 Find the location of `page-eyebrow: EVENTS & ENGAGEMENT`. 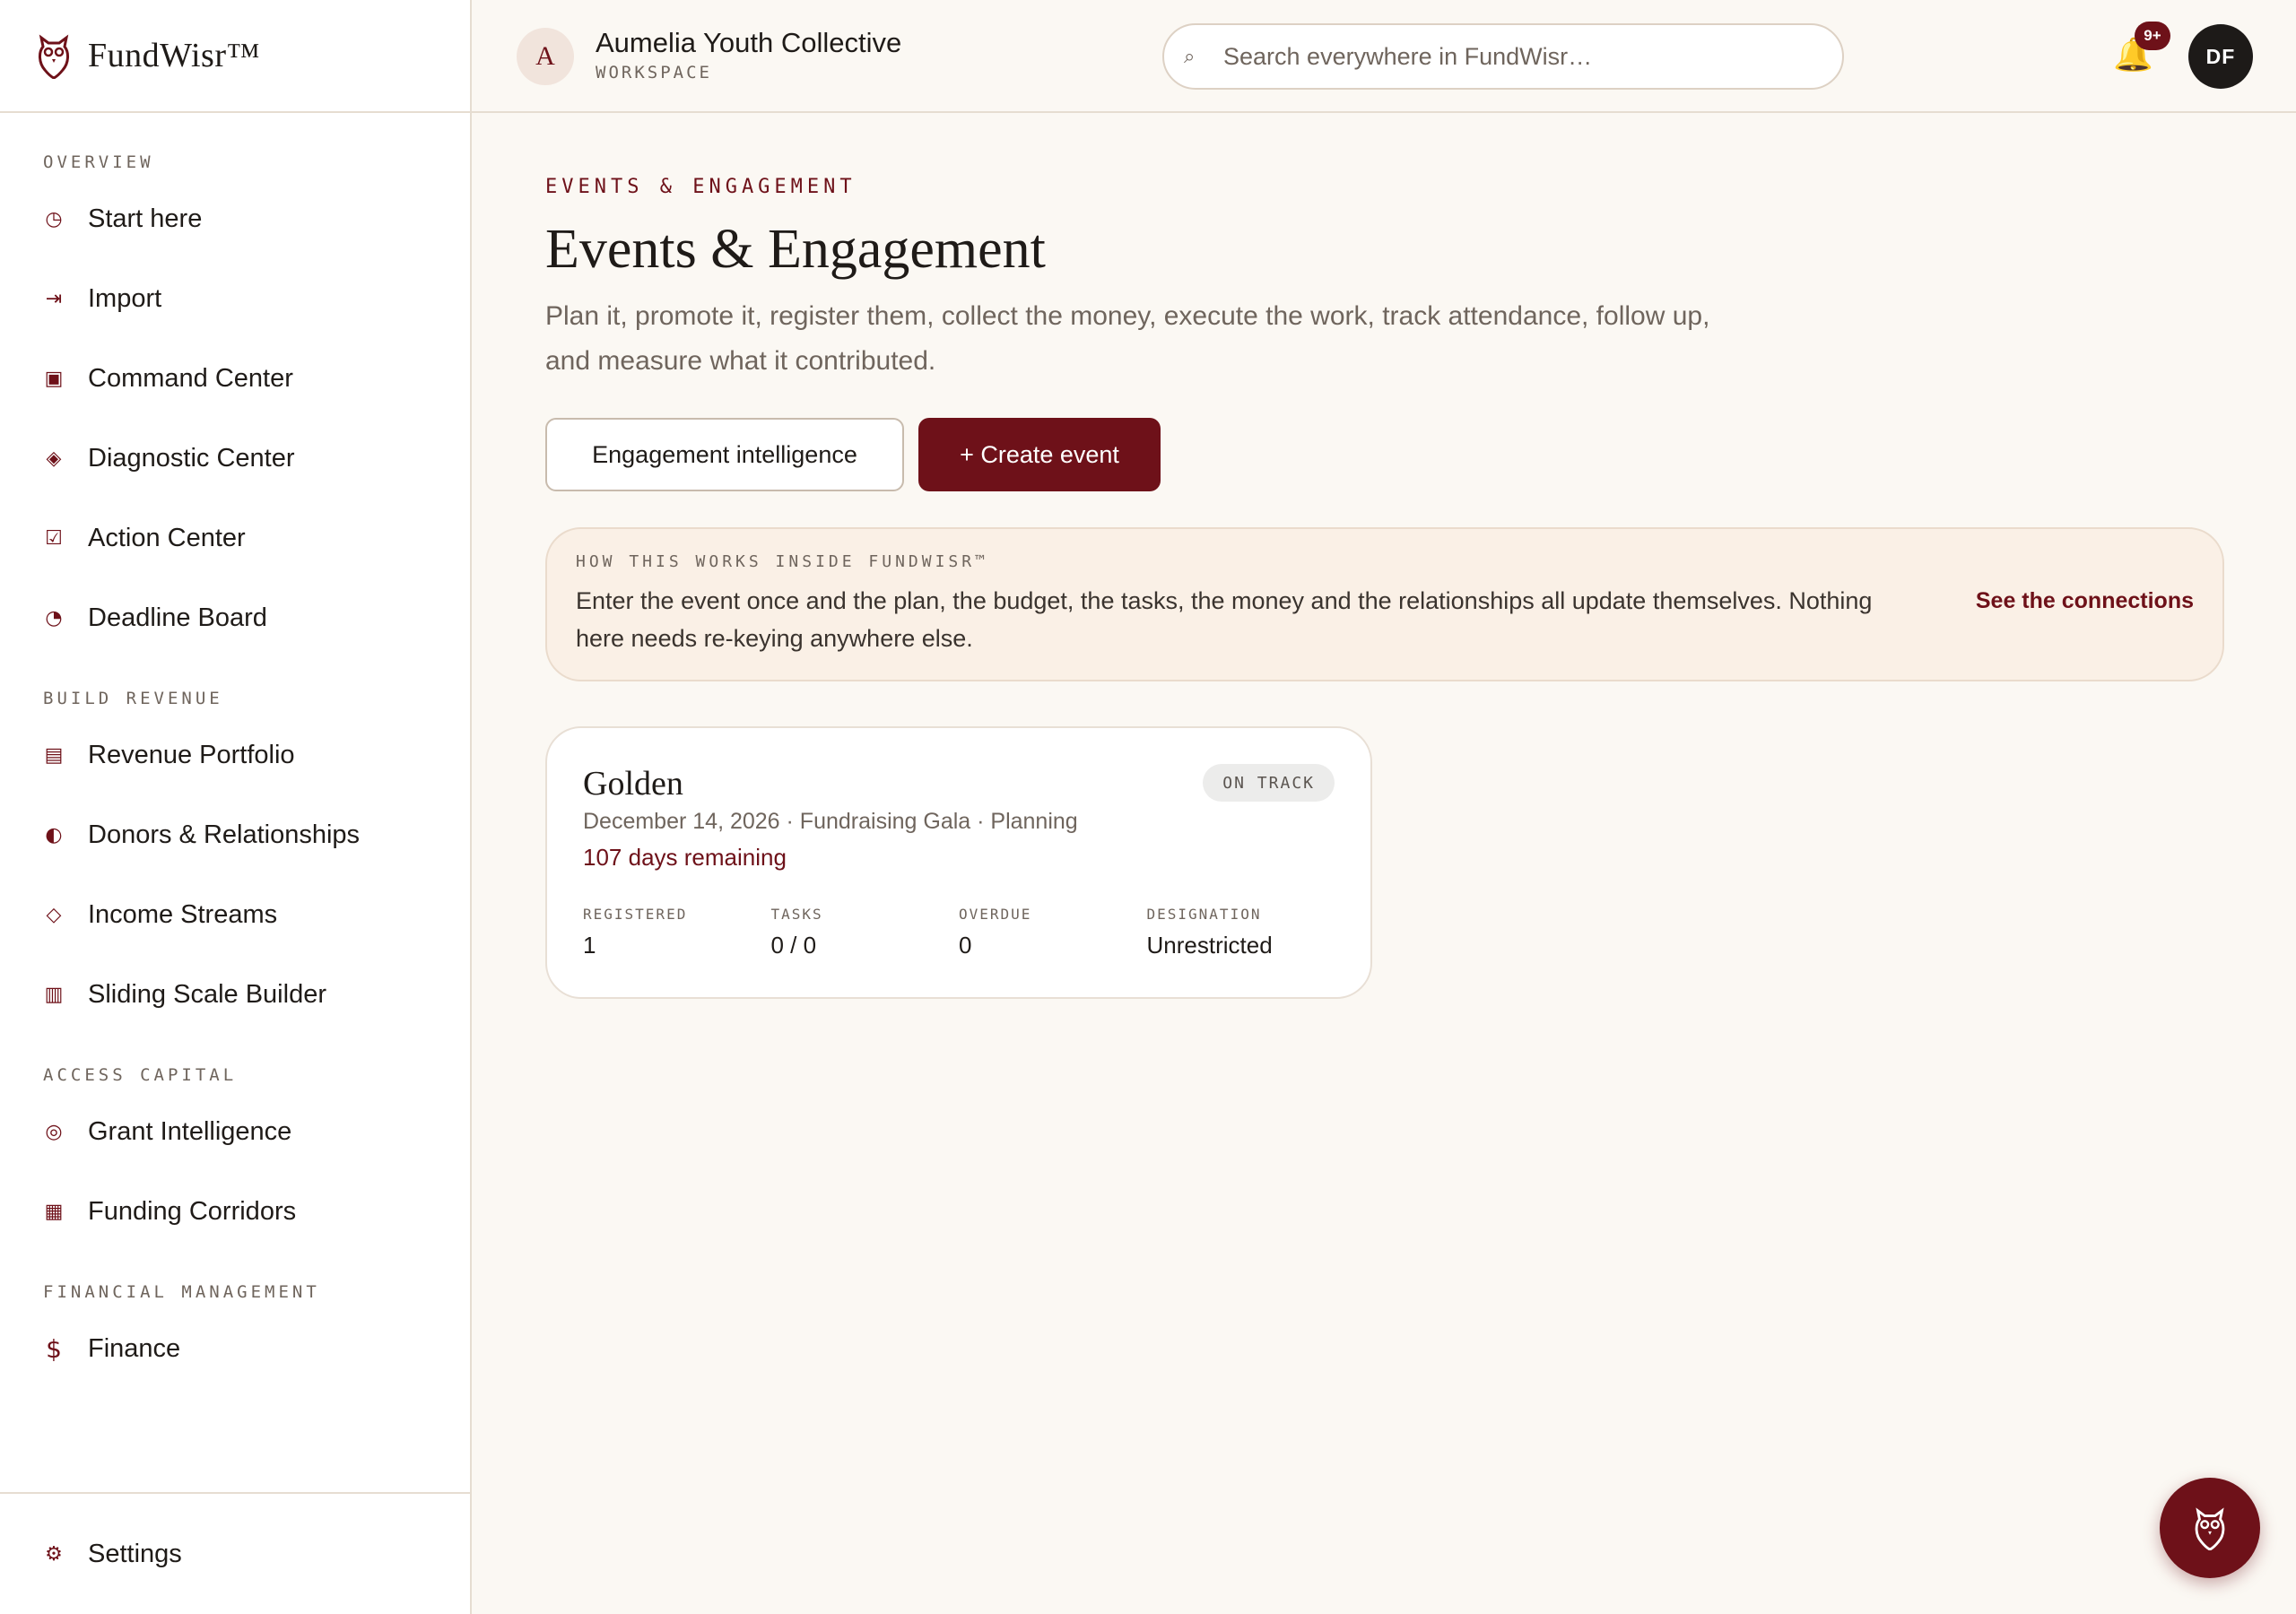

page-eyebrow: EVENTS & ENGAGEMENT is located at coordinates (701, 187).